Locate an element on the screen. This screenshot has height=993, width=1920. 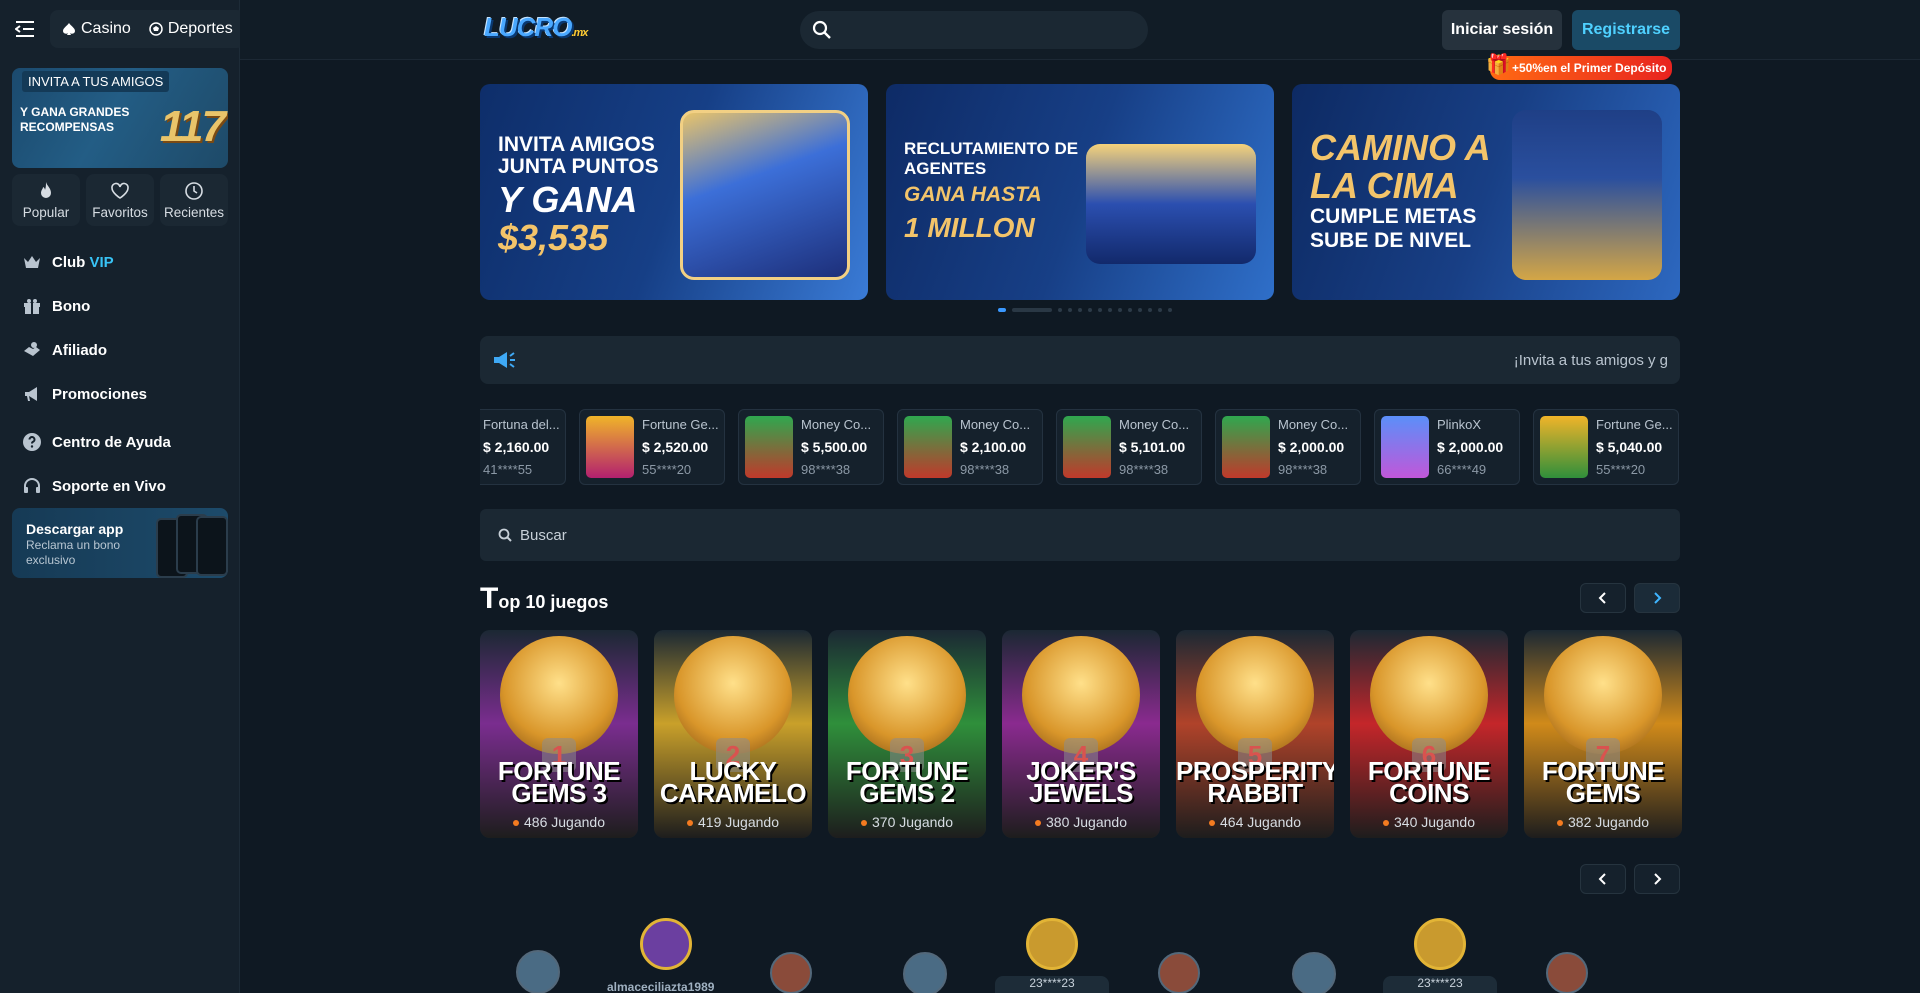
bono-label: Bono is located at coordinates (71, 306).